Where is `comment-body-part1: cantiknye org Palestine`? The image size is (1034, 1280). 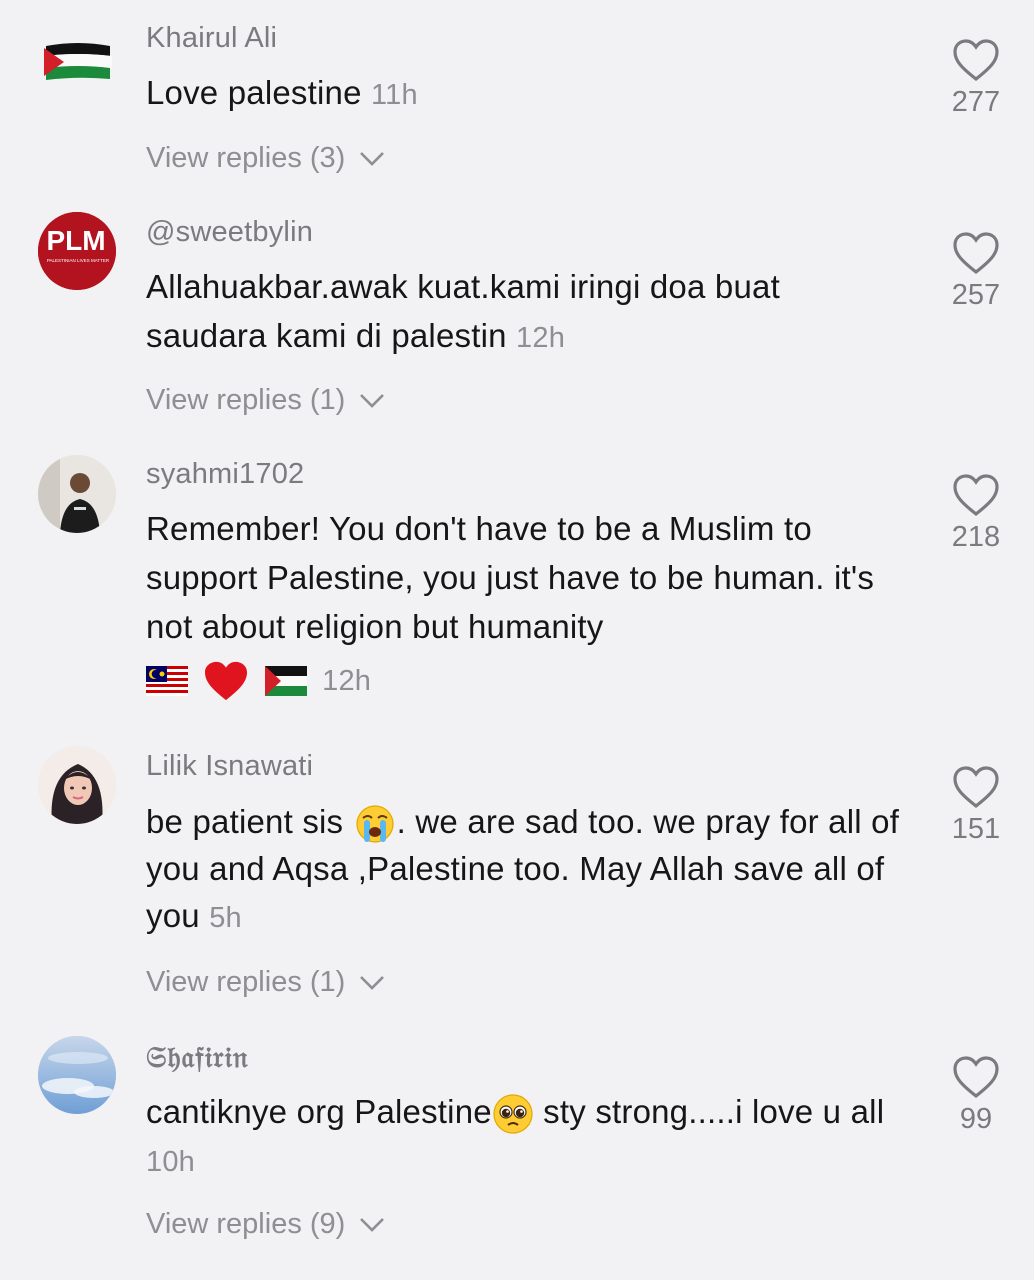 comment-body-part1: cantiknye org Palestine is located at coordinates (319, 1111).